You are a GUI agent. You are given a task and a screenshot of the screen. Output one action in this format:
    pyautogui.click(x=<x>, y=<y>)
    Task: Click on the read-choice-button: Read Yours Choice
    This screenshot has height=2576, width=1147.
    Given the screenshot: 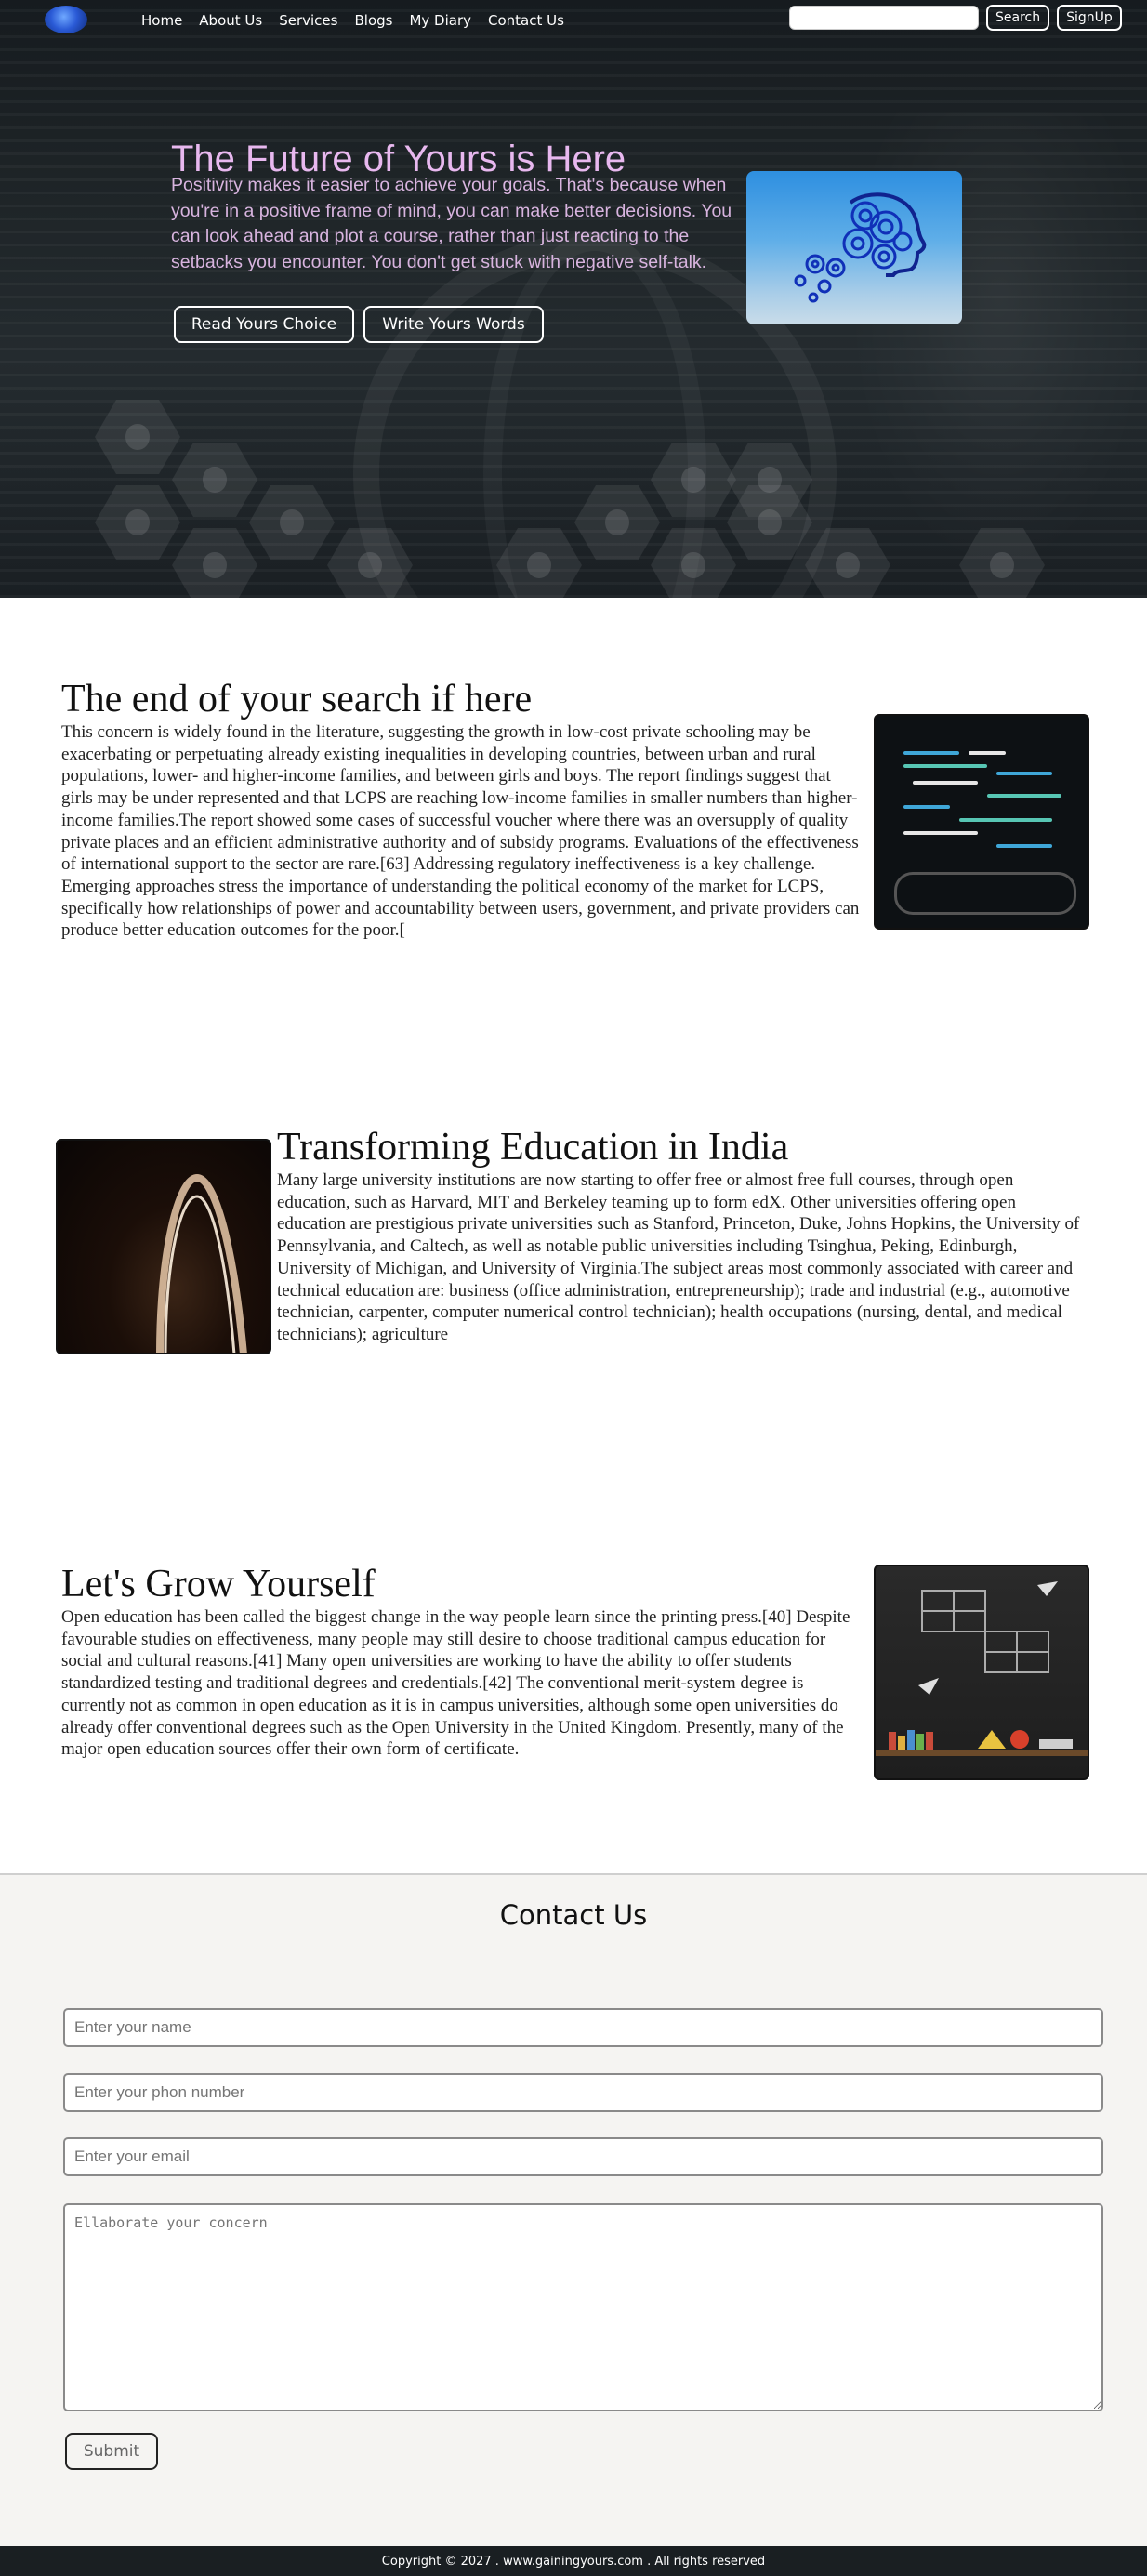 What is the action you would take?
    pyautogui.click(x=264, y=324)
    